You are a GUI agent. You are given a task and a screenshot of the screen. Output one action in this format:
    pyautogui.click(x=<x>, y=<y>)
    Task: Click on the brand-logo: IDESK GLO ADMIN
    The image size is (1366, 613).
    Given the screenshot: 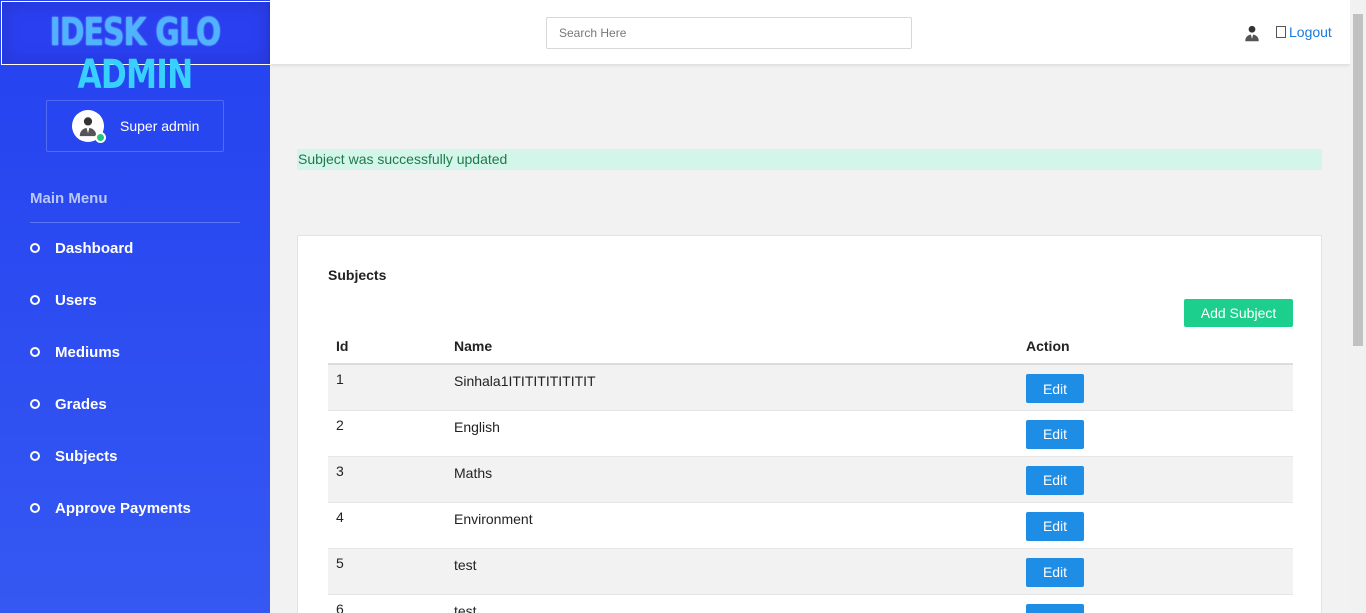 What is the action you would take?
    pyautogui.click(x=135, y=50)
    